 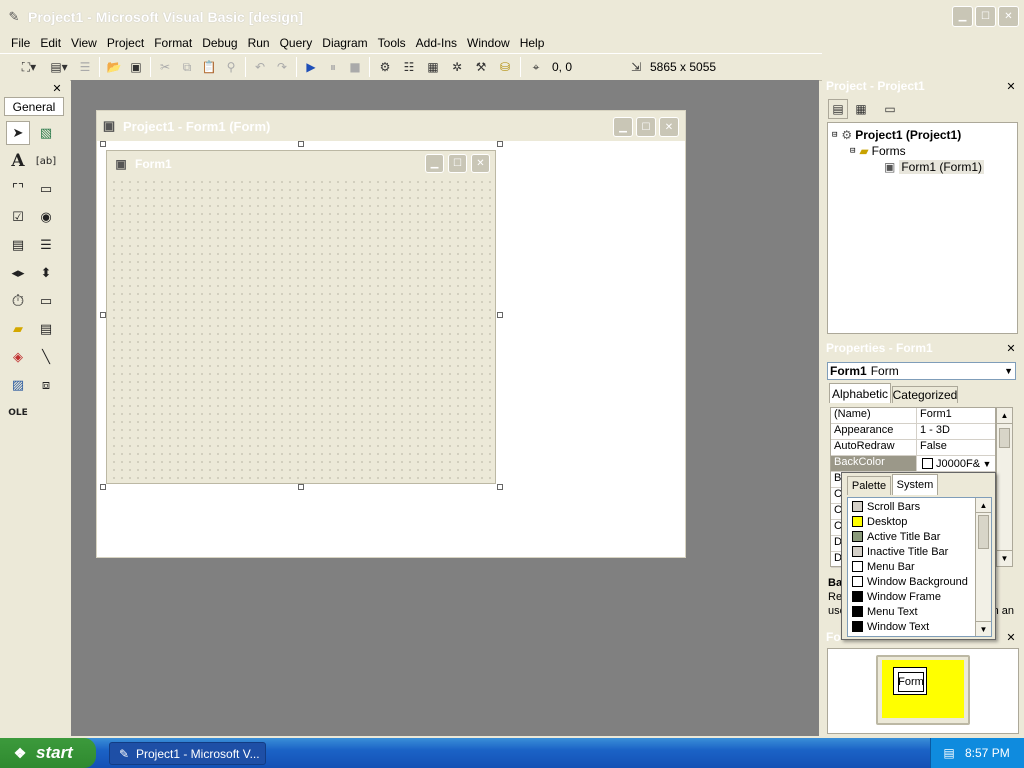 What do you see at coordinates (209, 67) in the screenshot?
I see `paste-icon: 📋` at bounding box center [209, 67].